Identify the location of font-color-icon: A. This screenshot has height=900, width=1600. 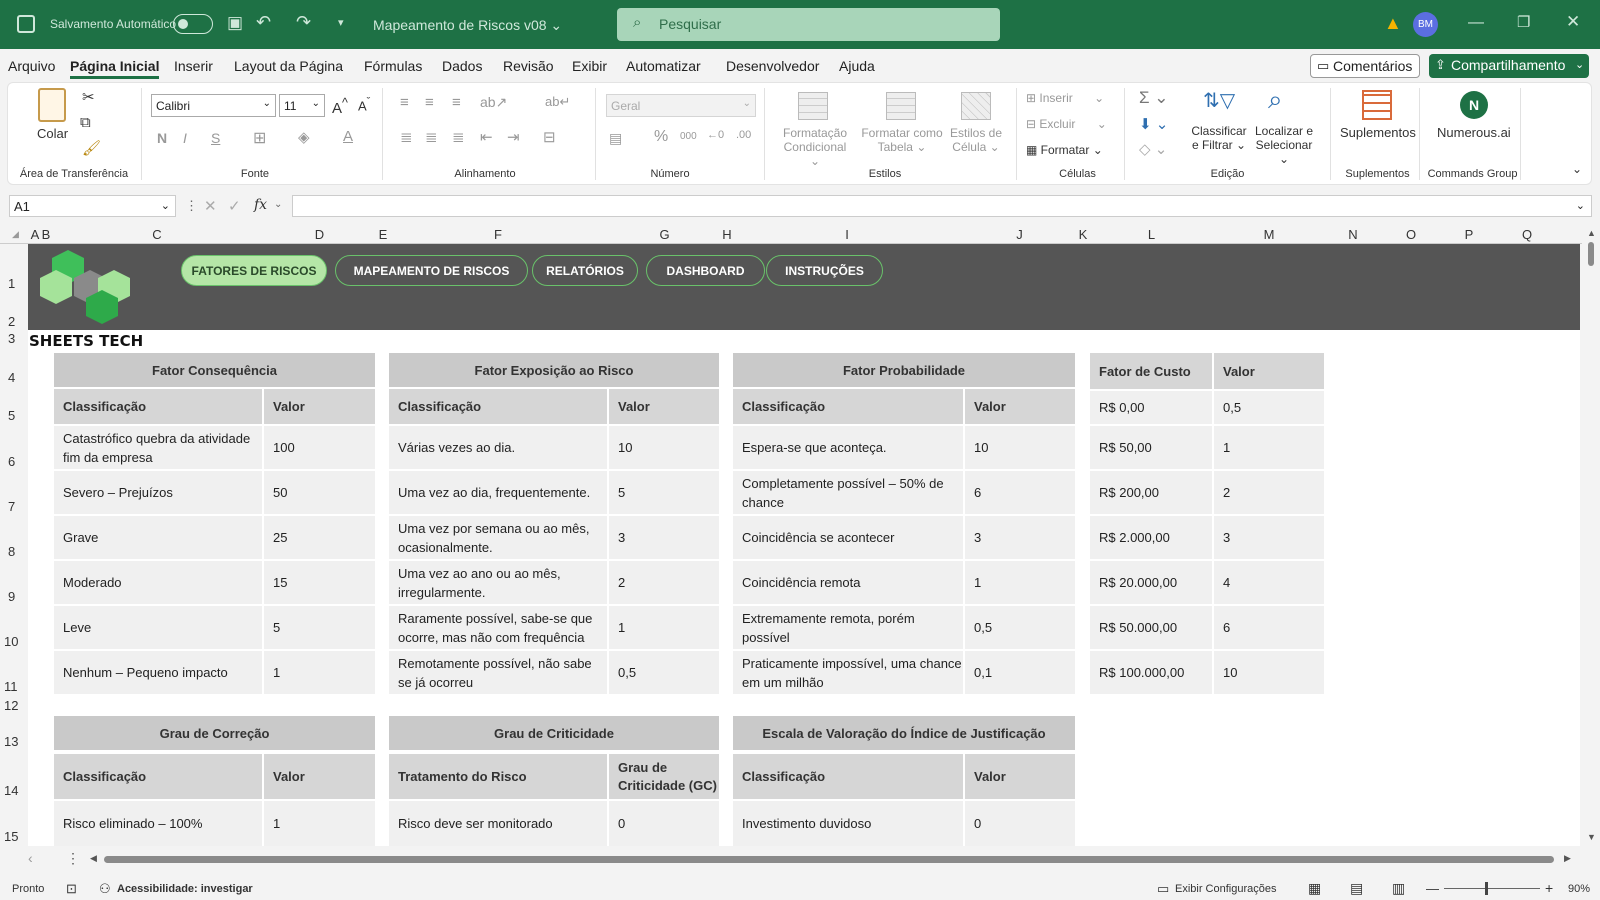
(348, 136).